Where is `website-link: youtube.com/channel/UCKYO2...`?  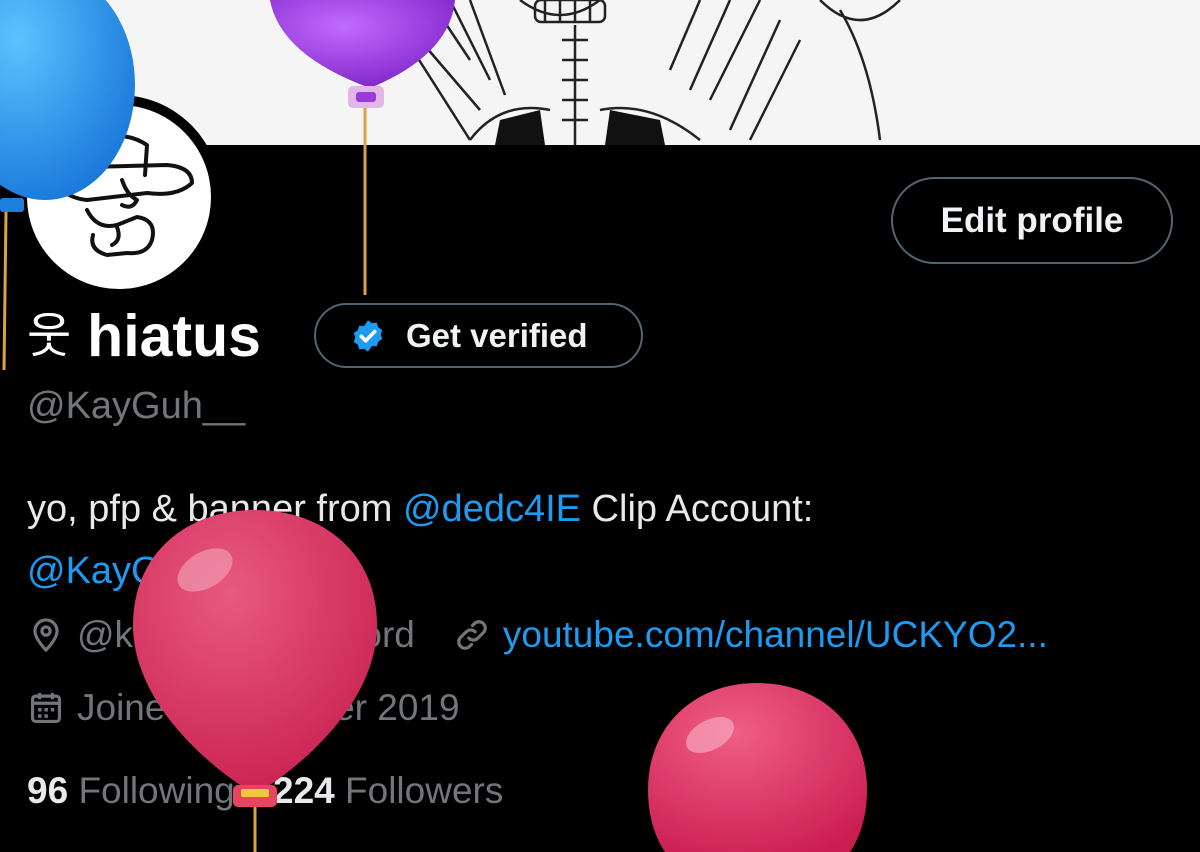 website-link: youtube.com/channel/UCKYO2... is located at coordinates (775, 635).